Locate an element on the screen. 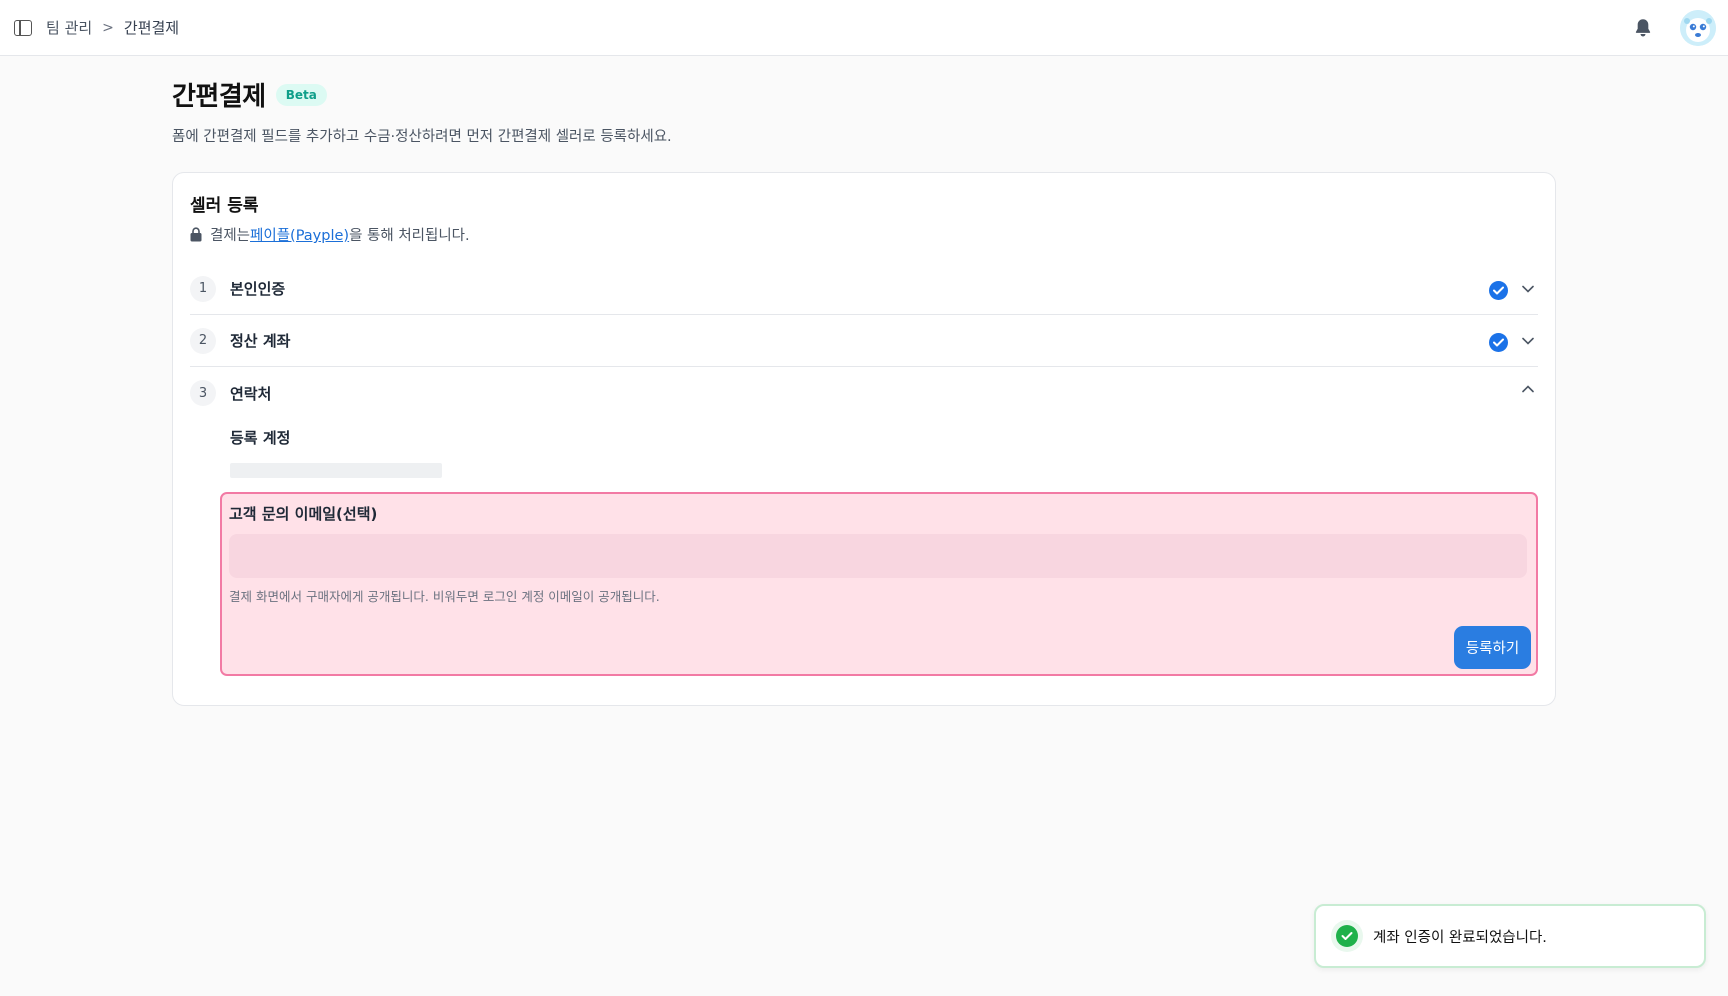 This screenshot has width=1728, height=996. avatar is located at coordinates (1698, 27).